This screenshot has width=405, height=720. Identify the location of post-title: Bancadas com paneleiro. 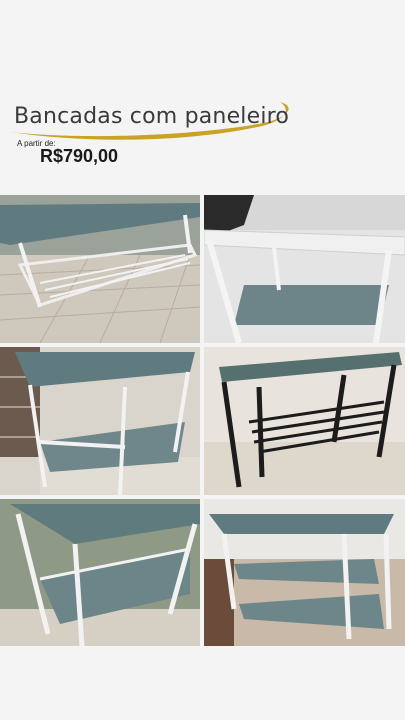
(152, 116).